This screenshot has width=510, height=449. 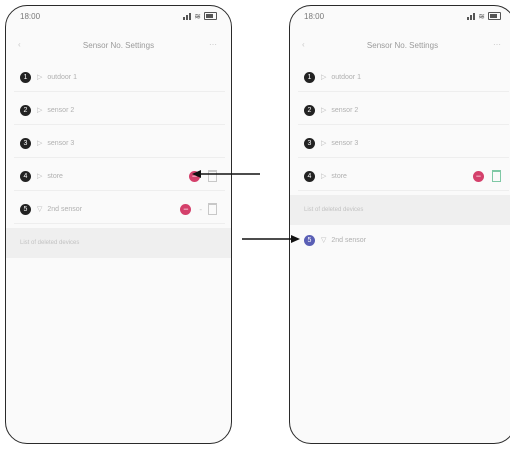 I want to click on deleted-sensor-row: 5 ▽ 2nd sensor, so click(x=403, y=240).